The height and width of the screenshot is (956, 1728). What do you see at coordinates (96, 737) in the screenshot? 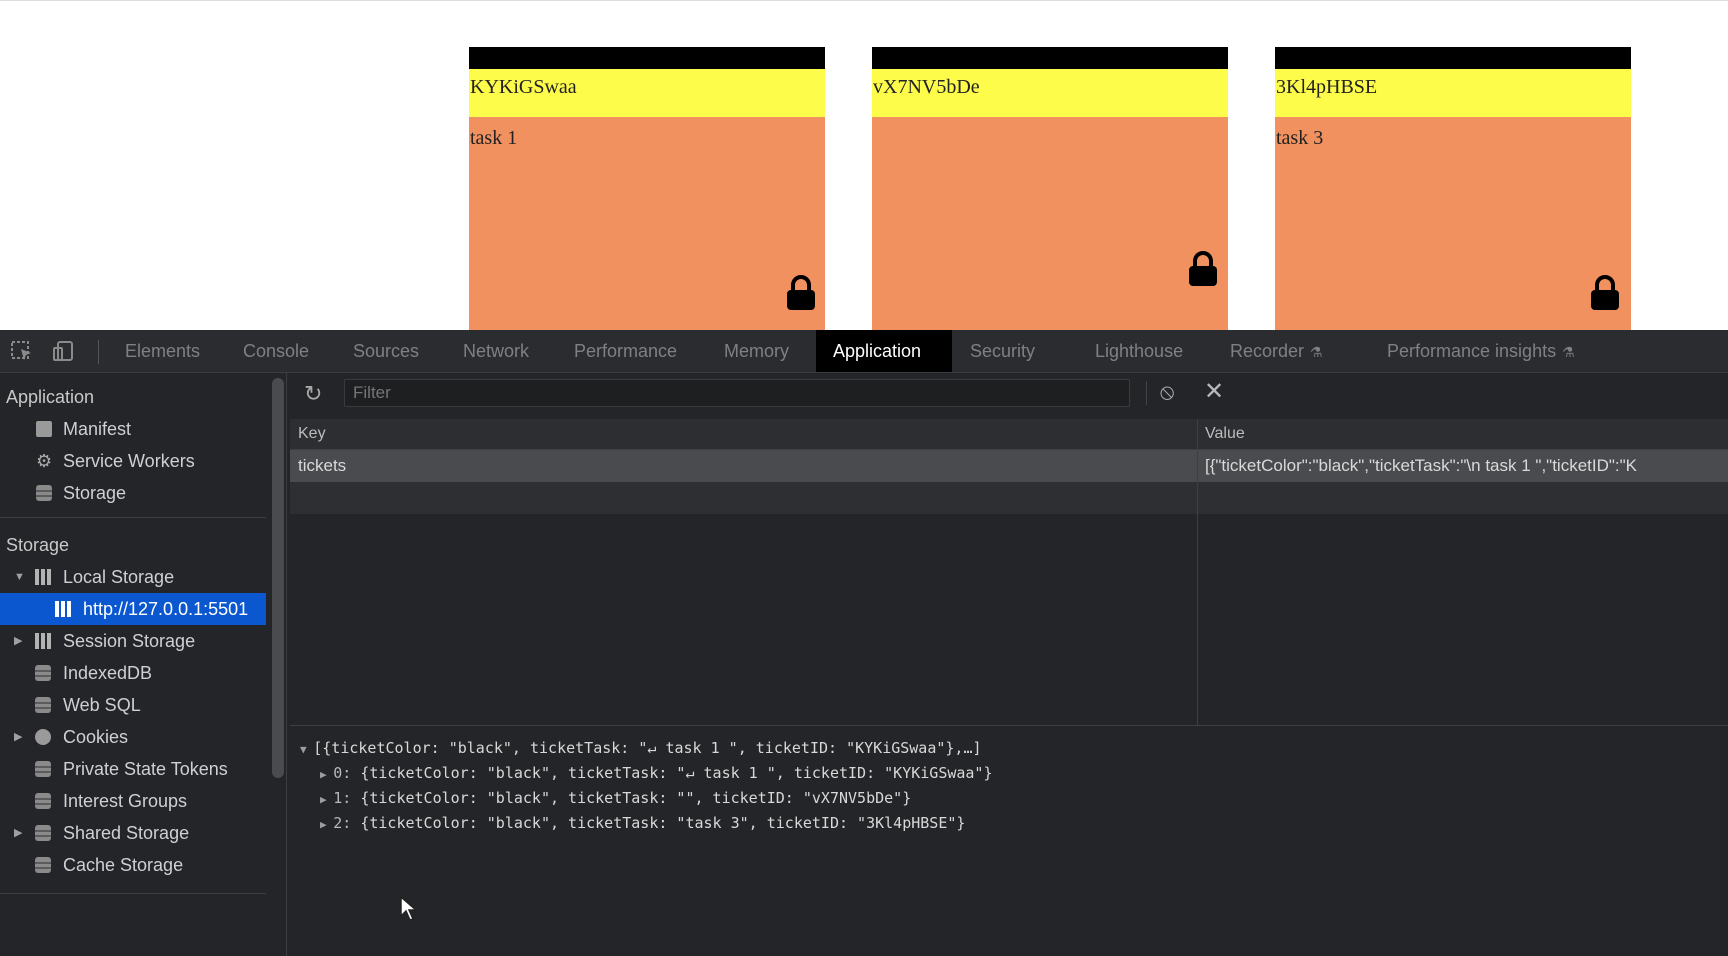
I see `sidebar-item-label: Cookies` at bounding box center [96, 737].